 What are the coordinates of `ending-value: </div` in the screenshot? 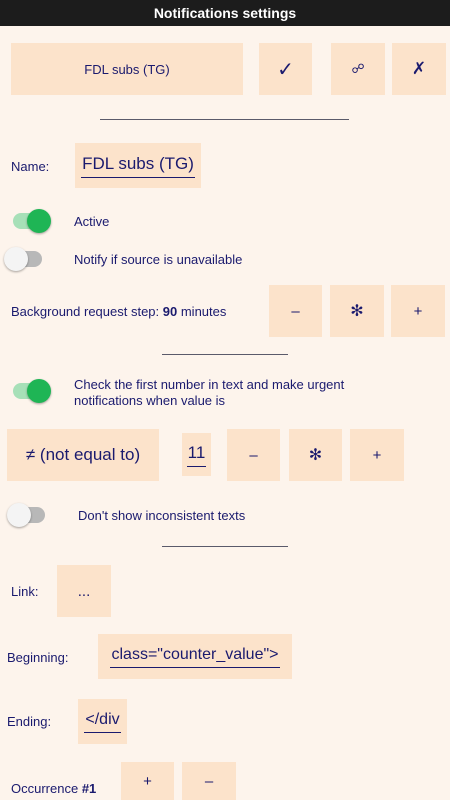 It's located at (102, 722).